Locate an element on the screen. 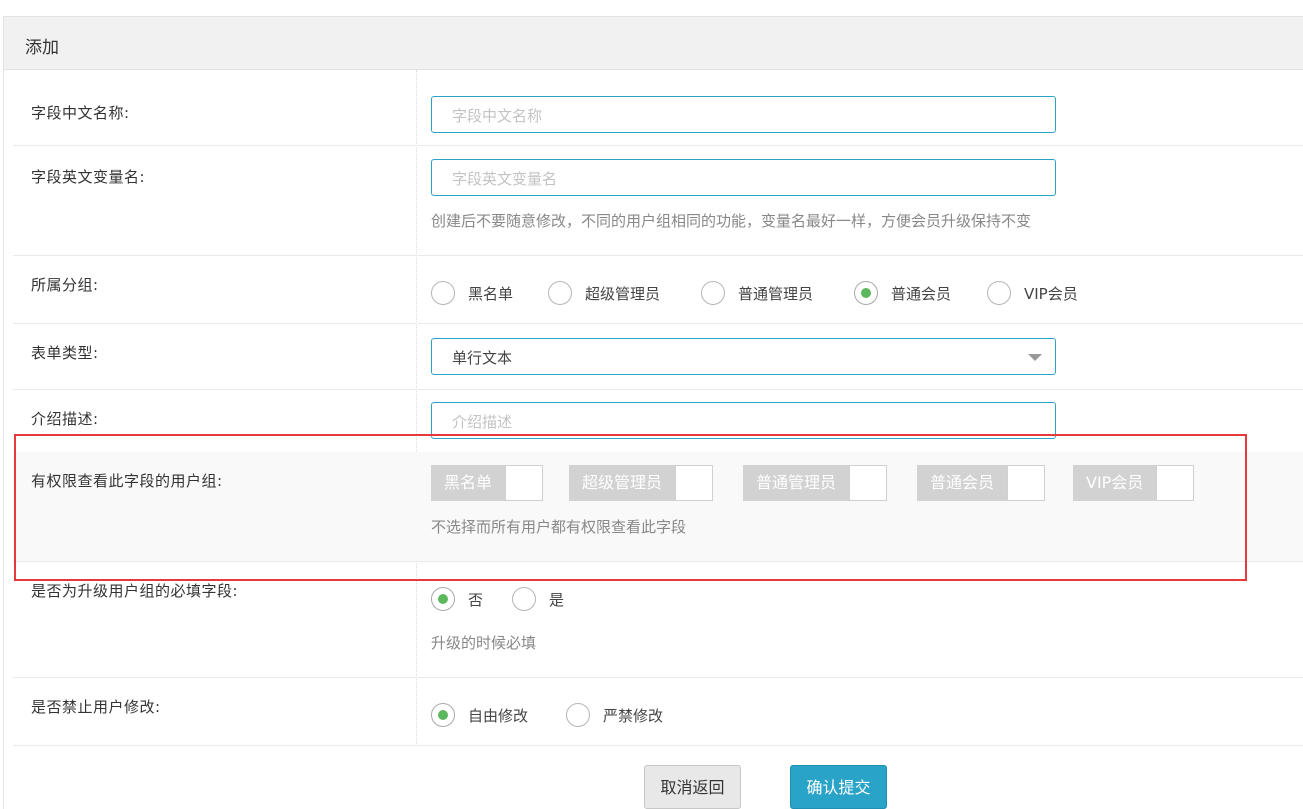 The height and width of the screenshot is (809, 1303). group-label: 所属分组: is located at coordinates (65, 285).